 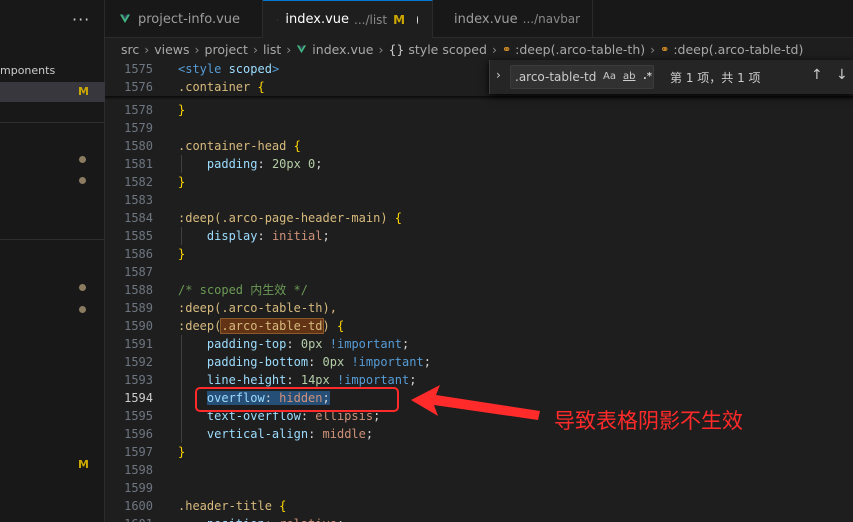 I want to click on line-number: 1583, so click(x=138, y=200).